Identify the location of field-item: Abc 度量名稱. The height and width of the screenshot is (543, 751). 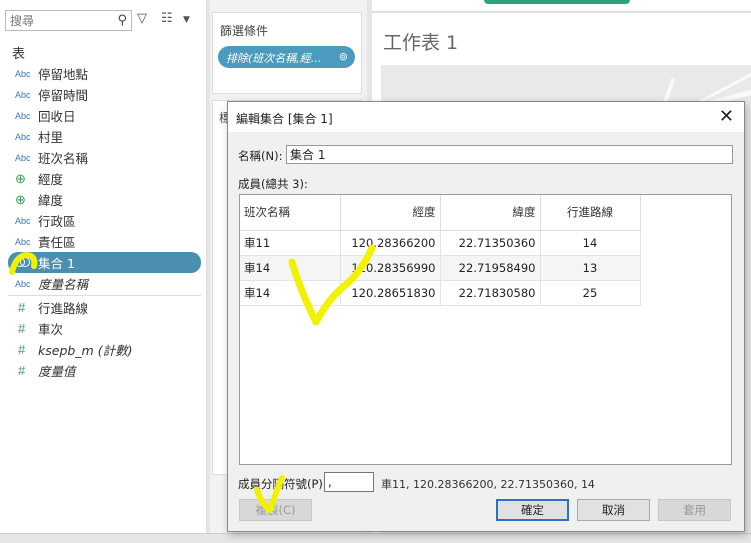
(104, 283).